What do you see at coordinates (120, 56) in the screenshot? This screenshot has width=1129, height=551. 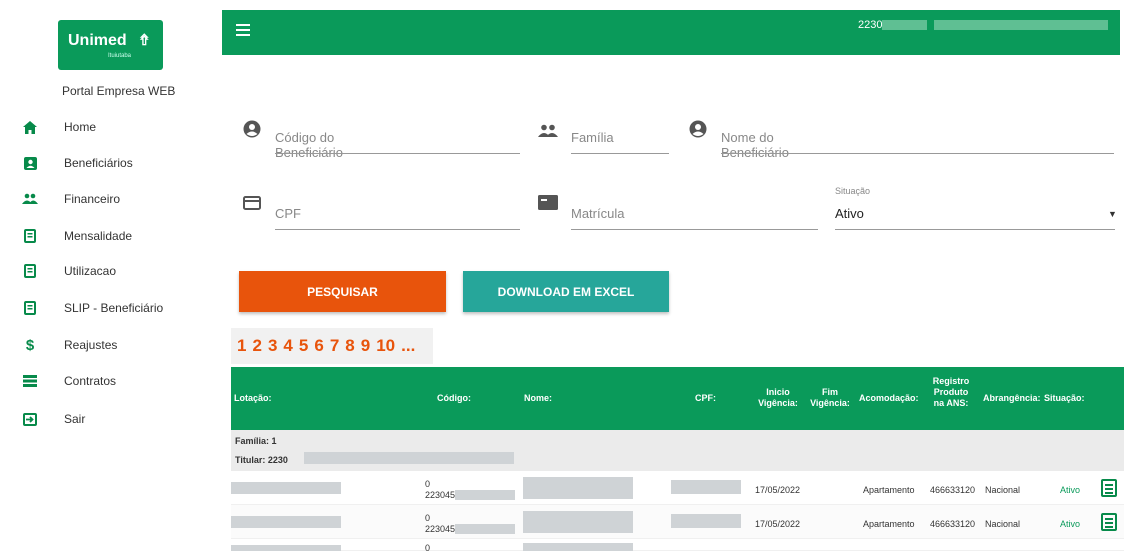 I see `logo-sub: Ituiutaba` at bounding box center [120, 56].